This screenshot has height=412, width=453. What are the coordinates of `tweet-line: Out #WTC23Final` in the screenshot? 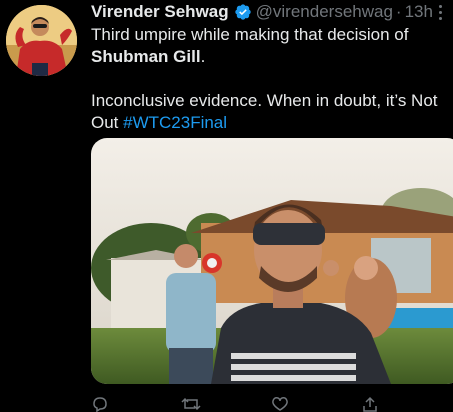 It's located at (266, 123).